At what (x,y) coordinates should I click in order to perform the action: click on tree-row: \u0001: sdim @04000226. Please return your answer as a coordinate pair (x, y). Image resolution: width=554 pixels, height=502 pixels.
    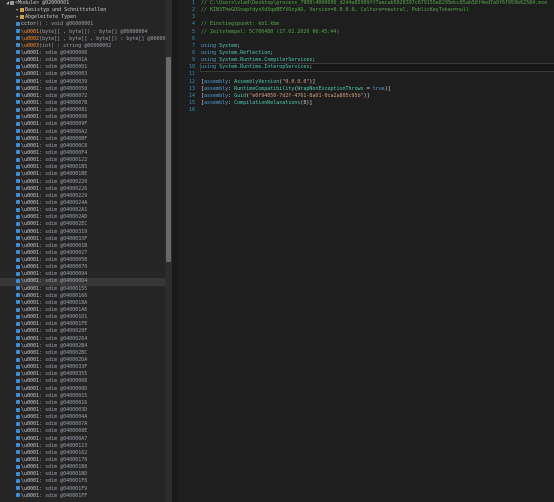
    Looking at the image, I should click on (82, 189).